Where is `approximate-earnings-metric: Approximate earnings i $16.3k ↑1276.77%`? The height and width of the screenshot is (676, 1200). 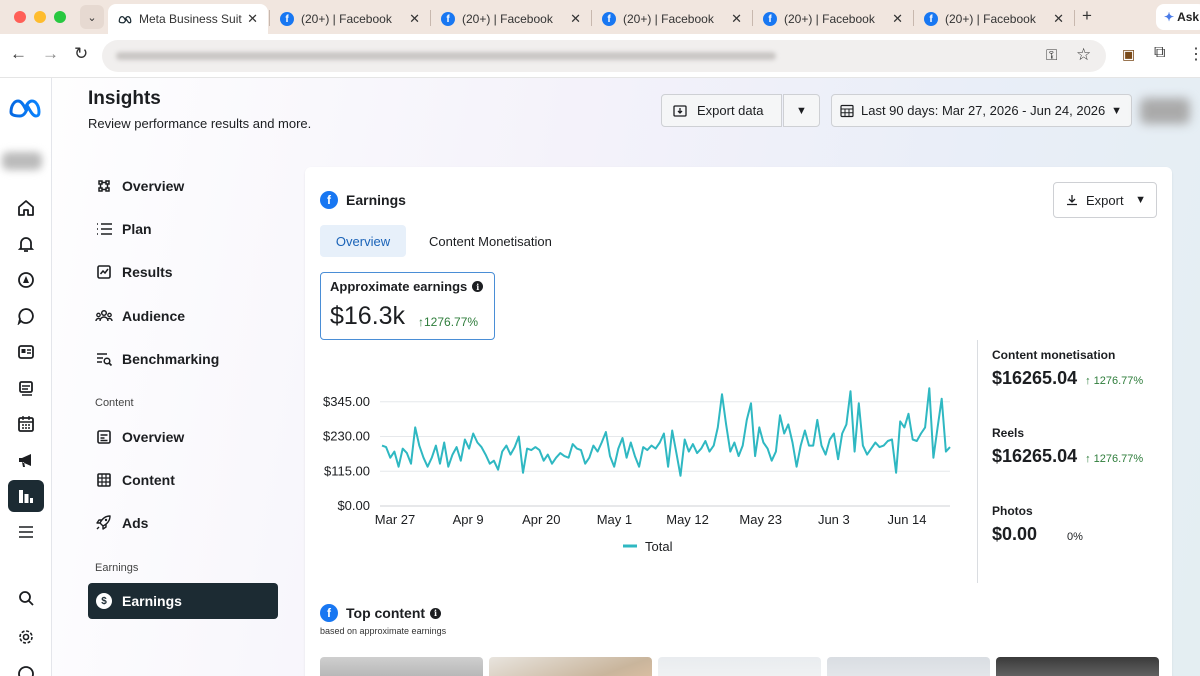
approximate-earnings-metric: Approximate earnings i $16.3k ↑1276.77% is located at coordinates (407, 306).